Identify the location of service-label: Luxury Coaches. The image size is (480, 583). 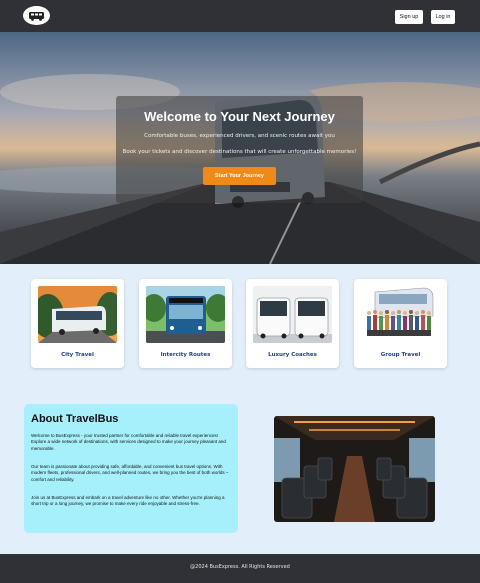
(292, 355).